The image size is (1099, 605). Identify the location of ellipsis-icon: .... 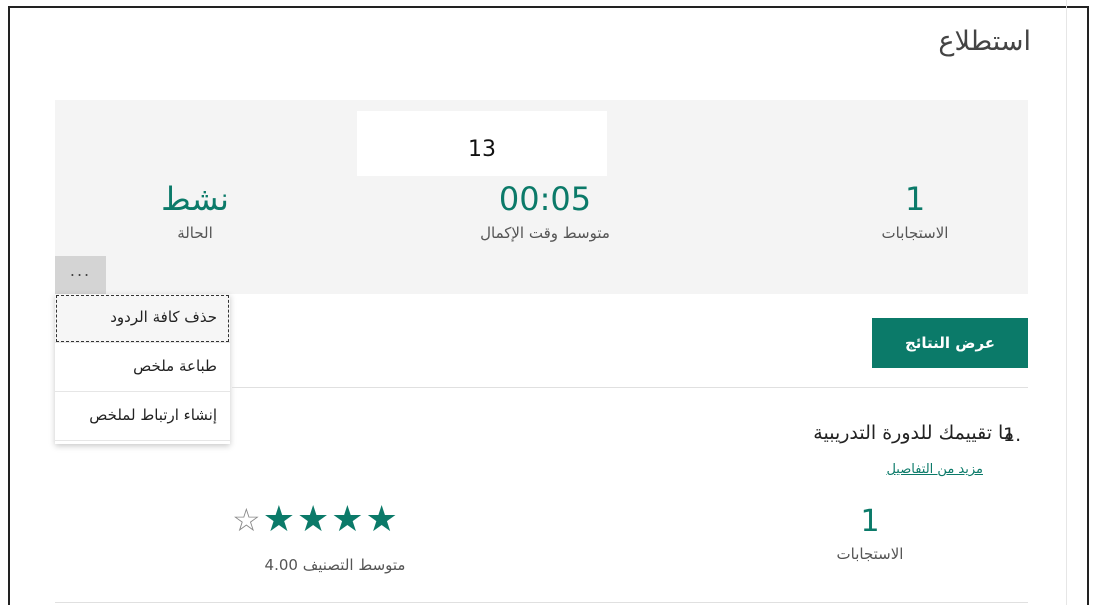
(80, 270).